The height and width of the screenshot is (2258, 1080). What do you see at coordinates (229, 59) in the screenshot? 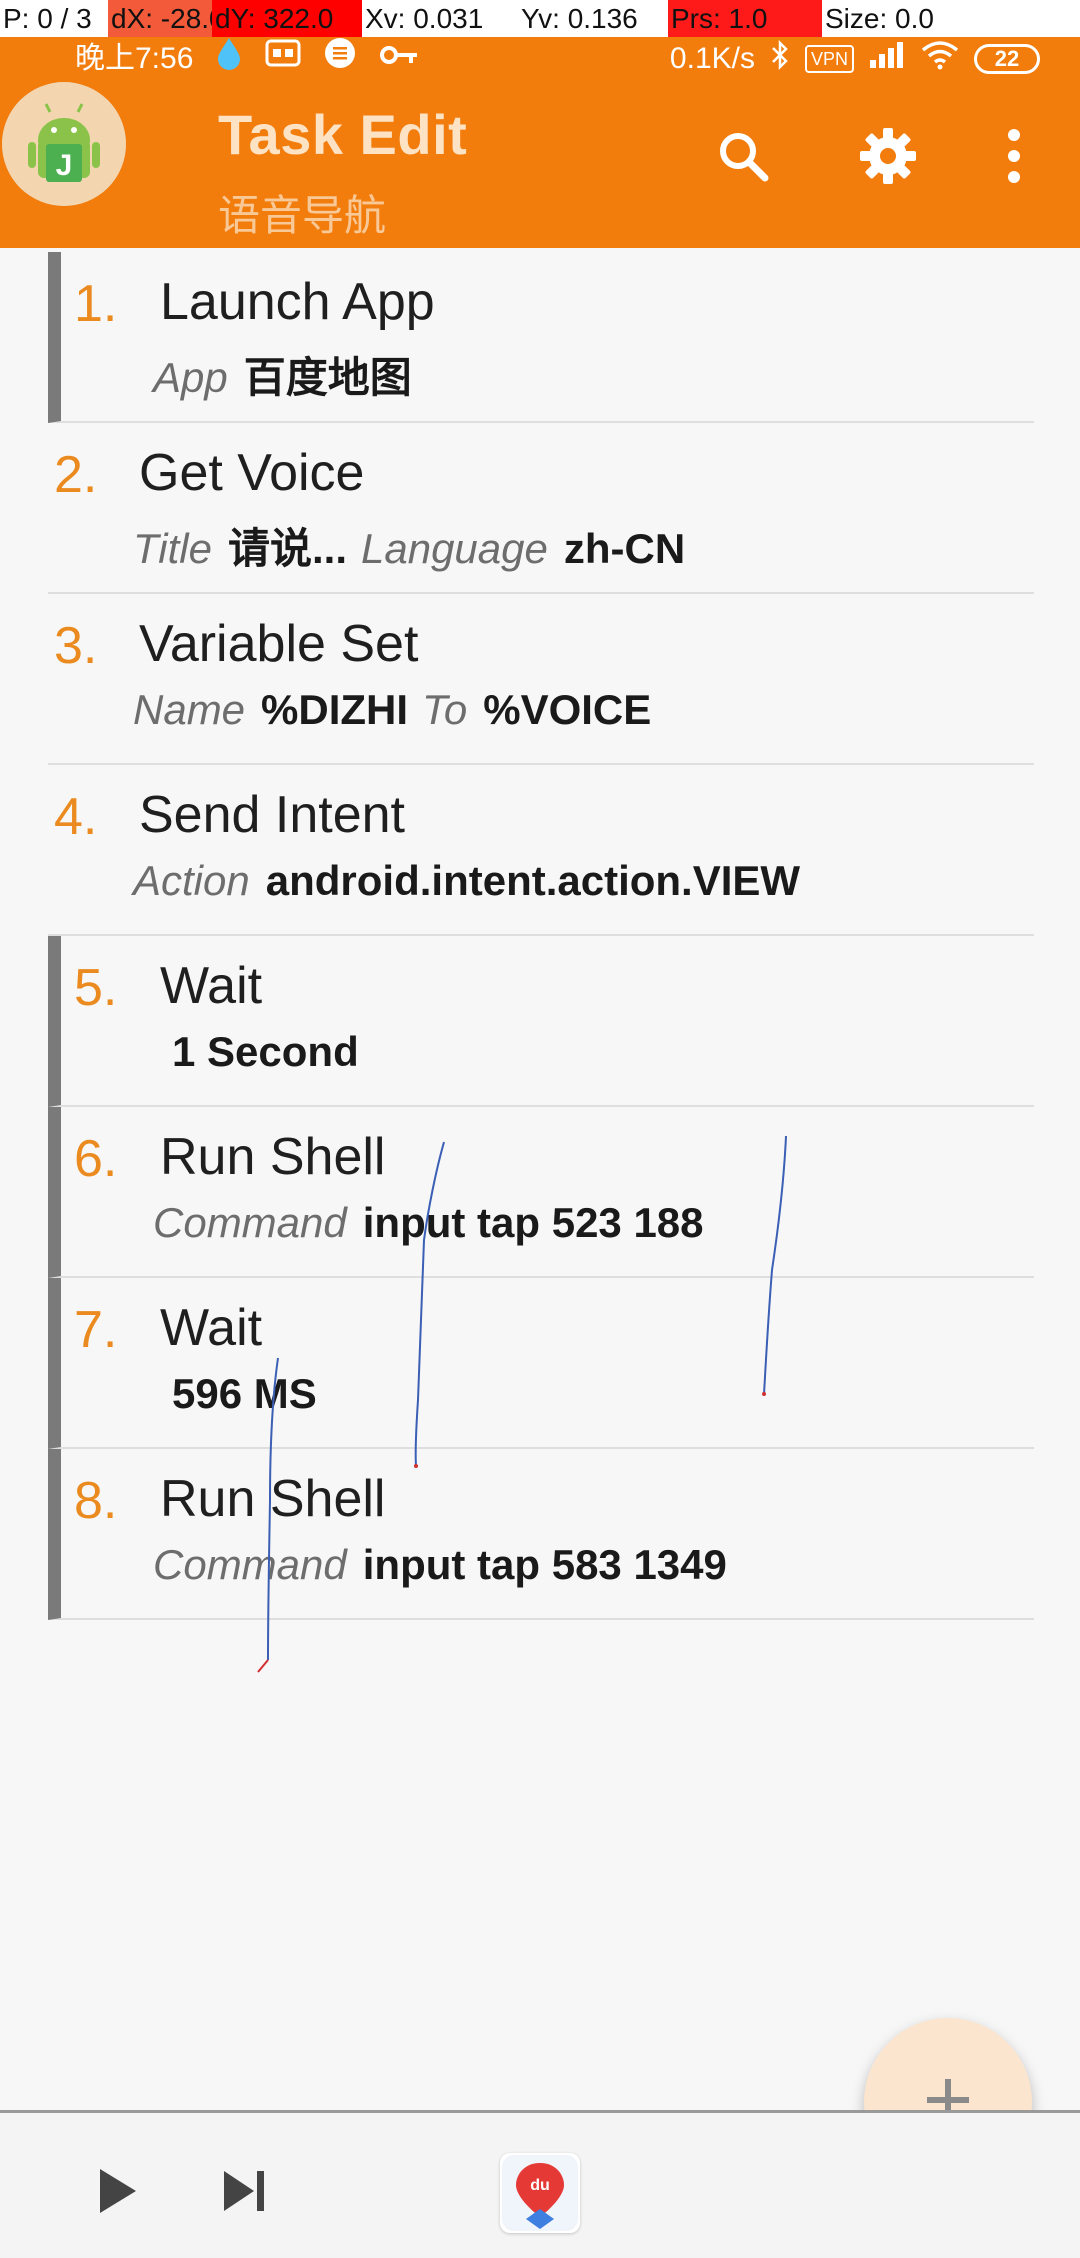
I see `drop-icon` at bounding box center [229, 59].